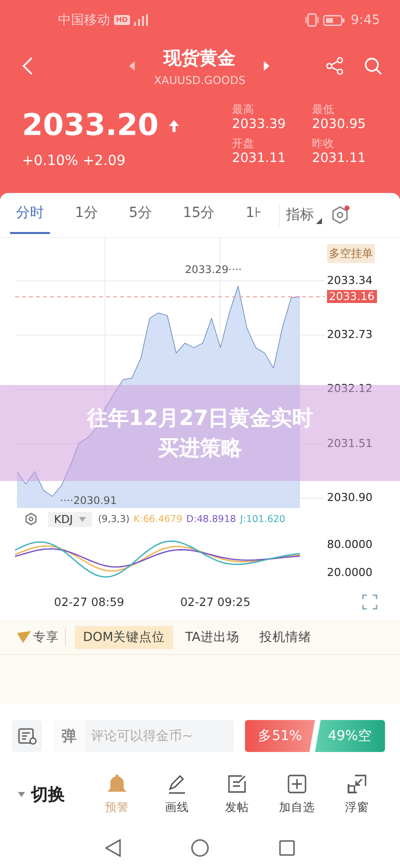  What do you see at coordinates (114, 519) in the screenshot?
I see `indicator-params: (9,3,3)` at bounding box center [114, 519].